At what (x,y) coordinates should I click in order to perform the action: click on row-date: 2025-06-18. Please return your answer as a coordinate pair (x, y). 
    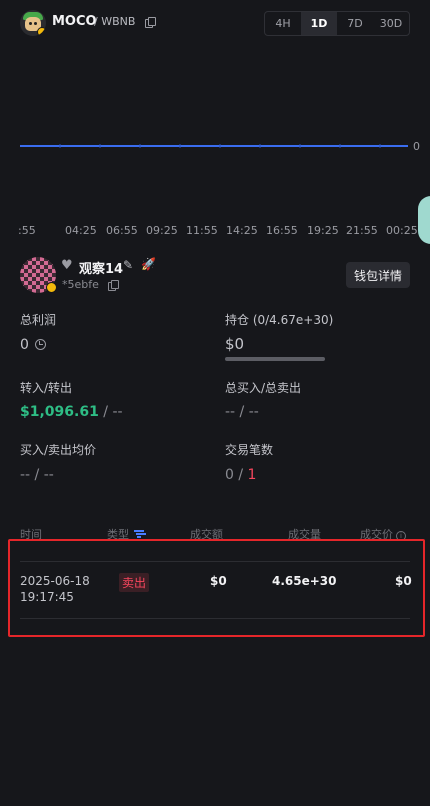
    Looking at the image, I should click on (55, 581).